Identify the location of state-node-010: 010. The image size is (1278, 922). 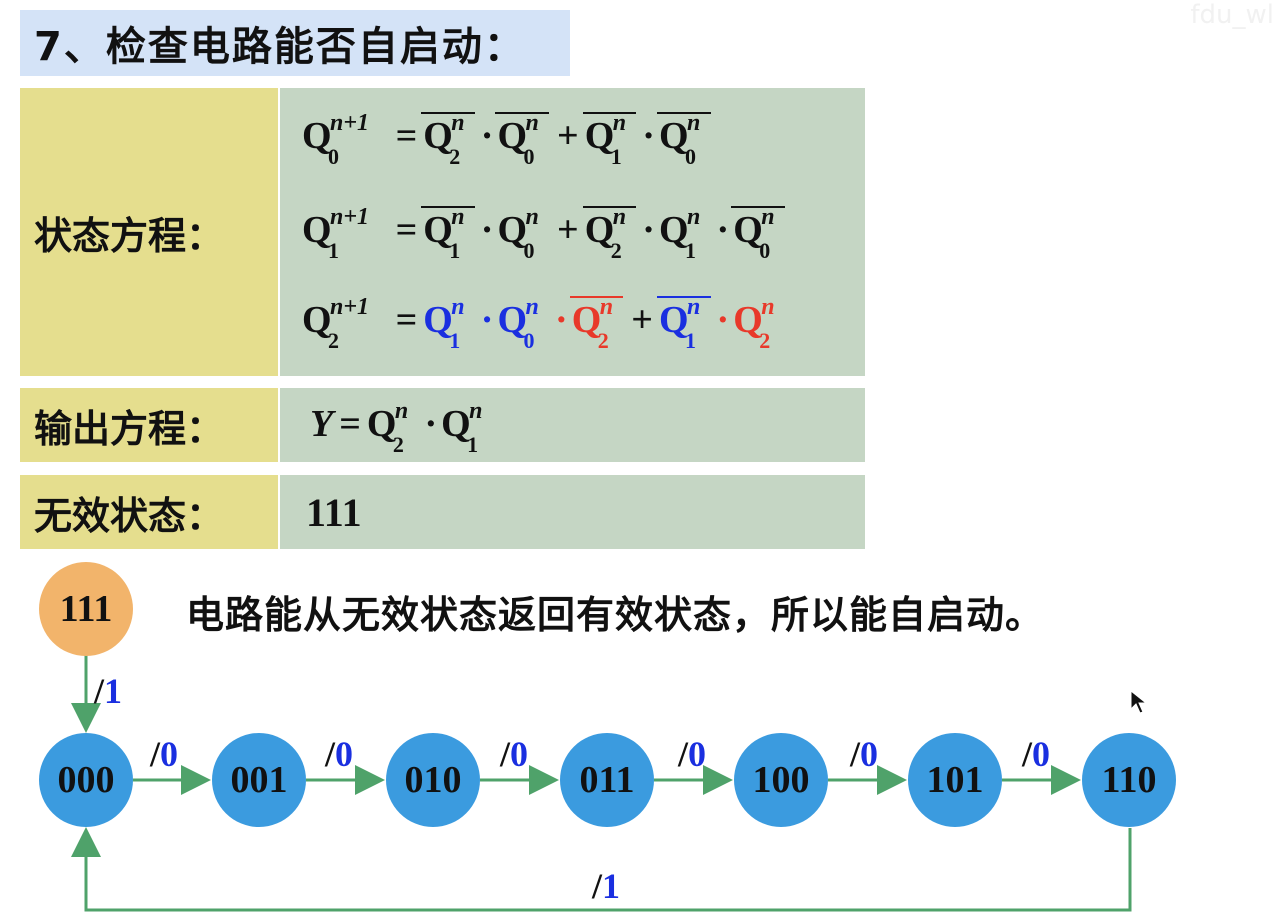
(433, 780).